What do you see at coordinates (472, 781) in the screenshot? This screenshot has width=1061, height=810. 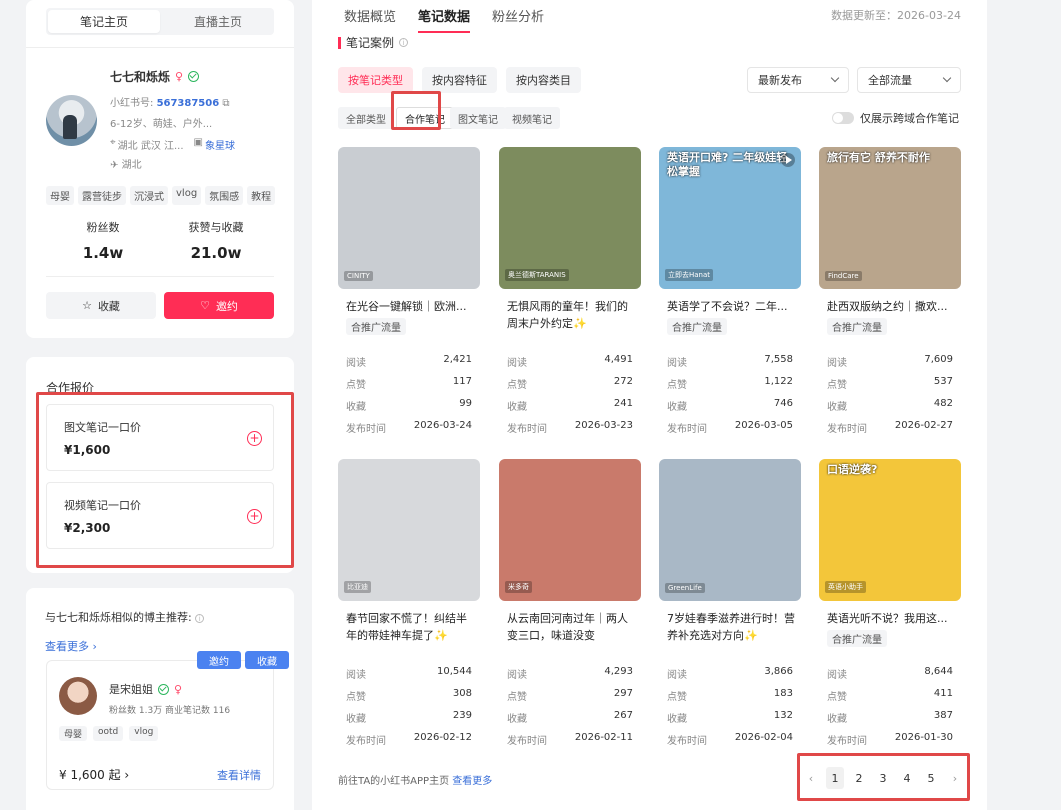 I see `footer-link: 查看更多` at bounding box center [472, 781].